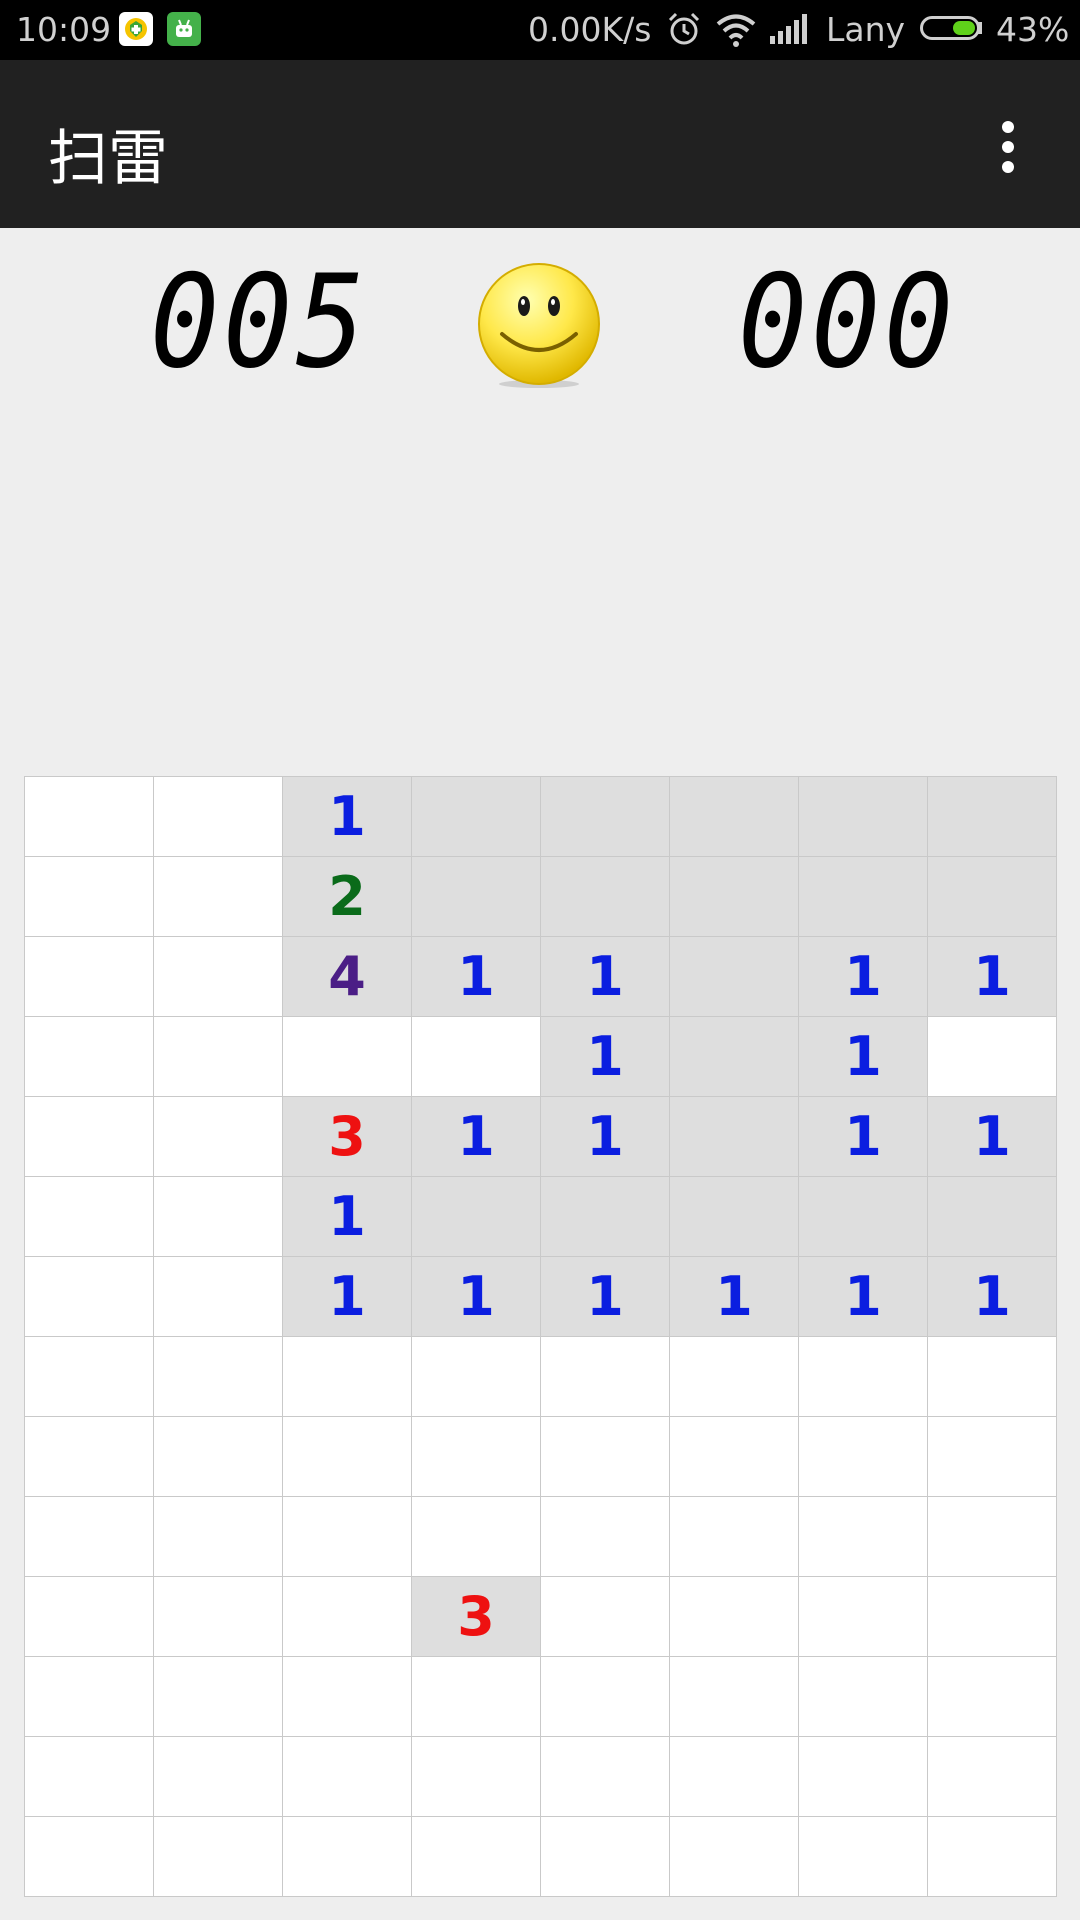 Image resolution: width=1080 pixels, height=1920 pixels. I want to click on board-cell-r2-c0, so click(89, 977).